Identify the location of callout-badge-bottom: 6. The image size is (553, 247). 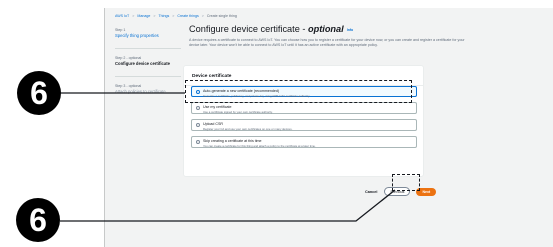
(38, 220).